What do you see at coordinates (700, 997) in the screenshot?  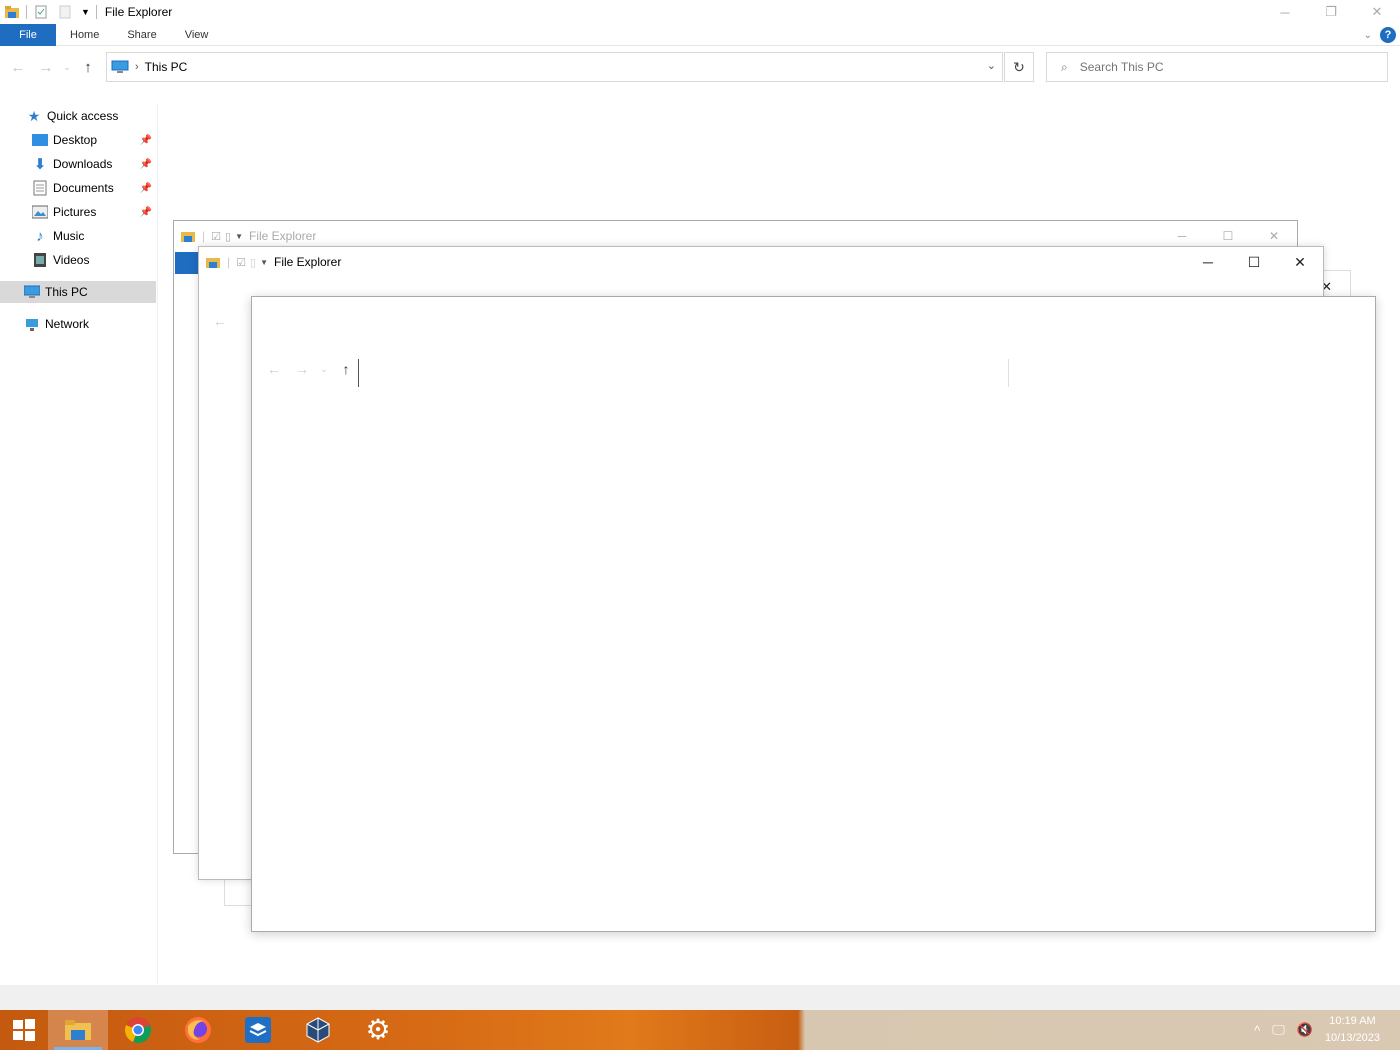 I see `status-bar` at bounding box center [700, 997].